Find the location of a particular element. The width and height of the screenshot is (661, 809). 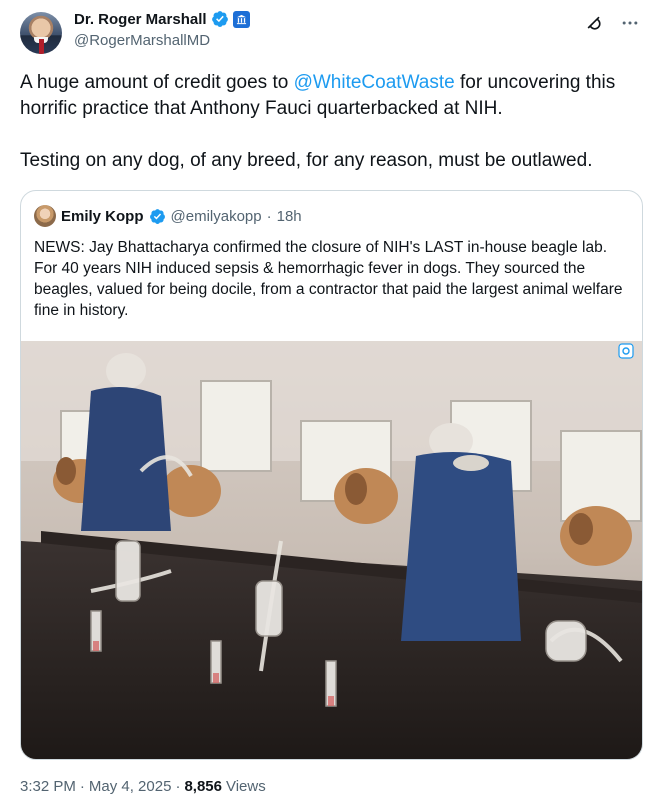

tweet-date: May 4, 2025 is located at coordinates (130, 786).